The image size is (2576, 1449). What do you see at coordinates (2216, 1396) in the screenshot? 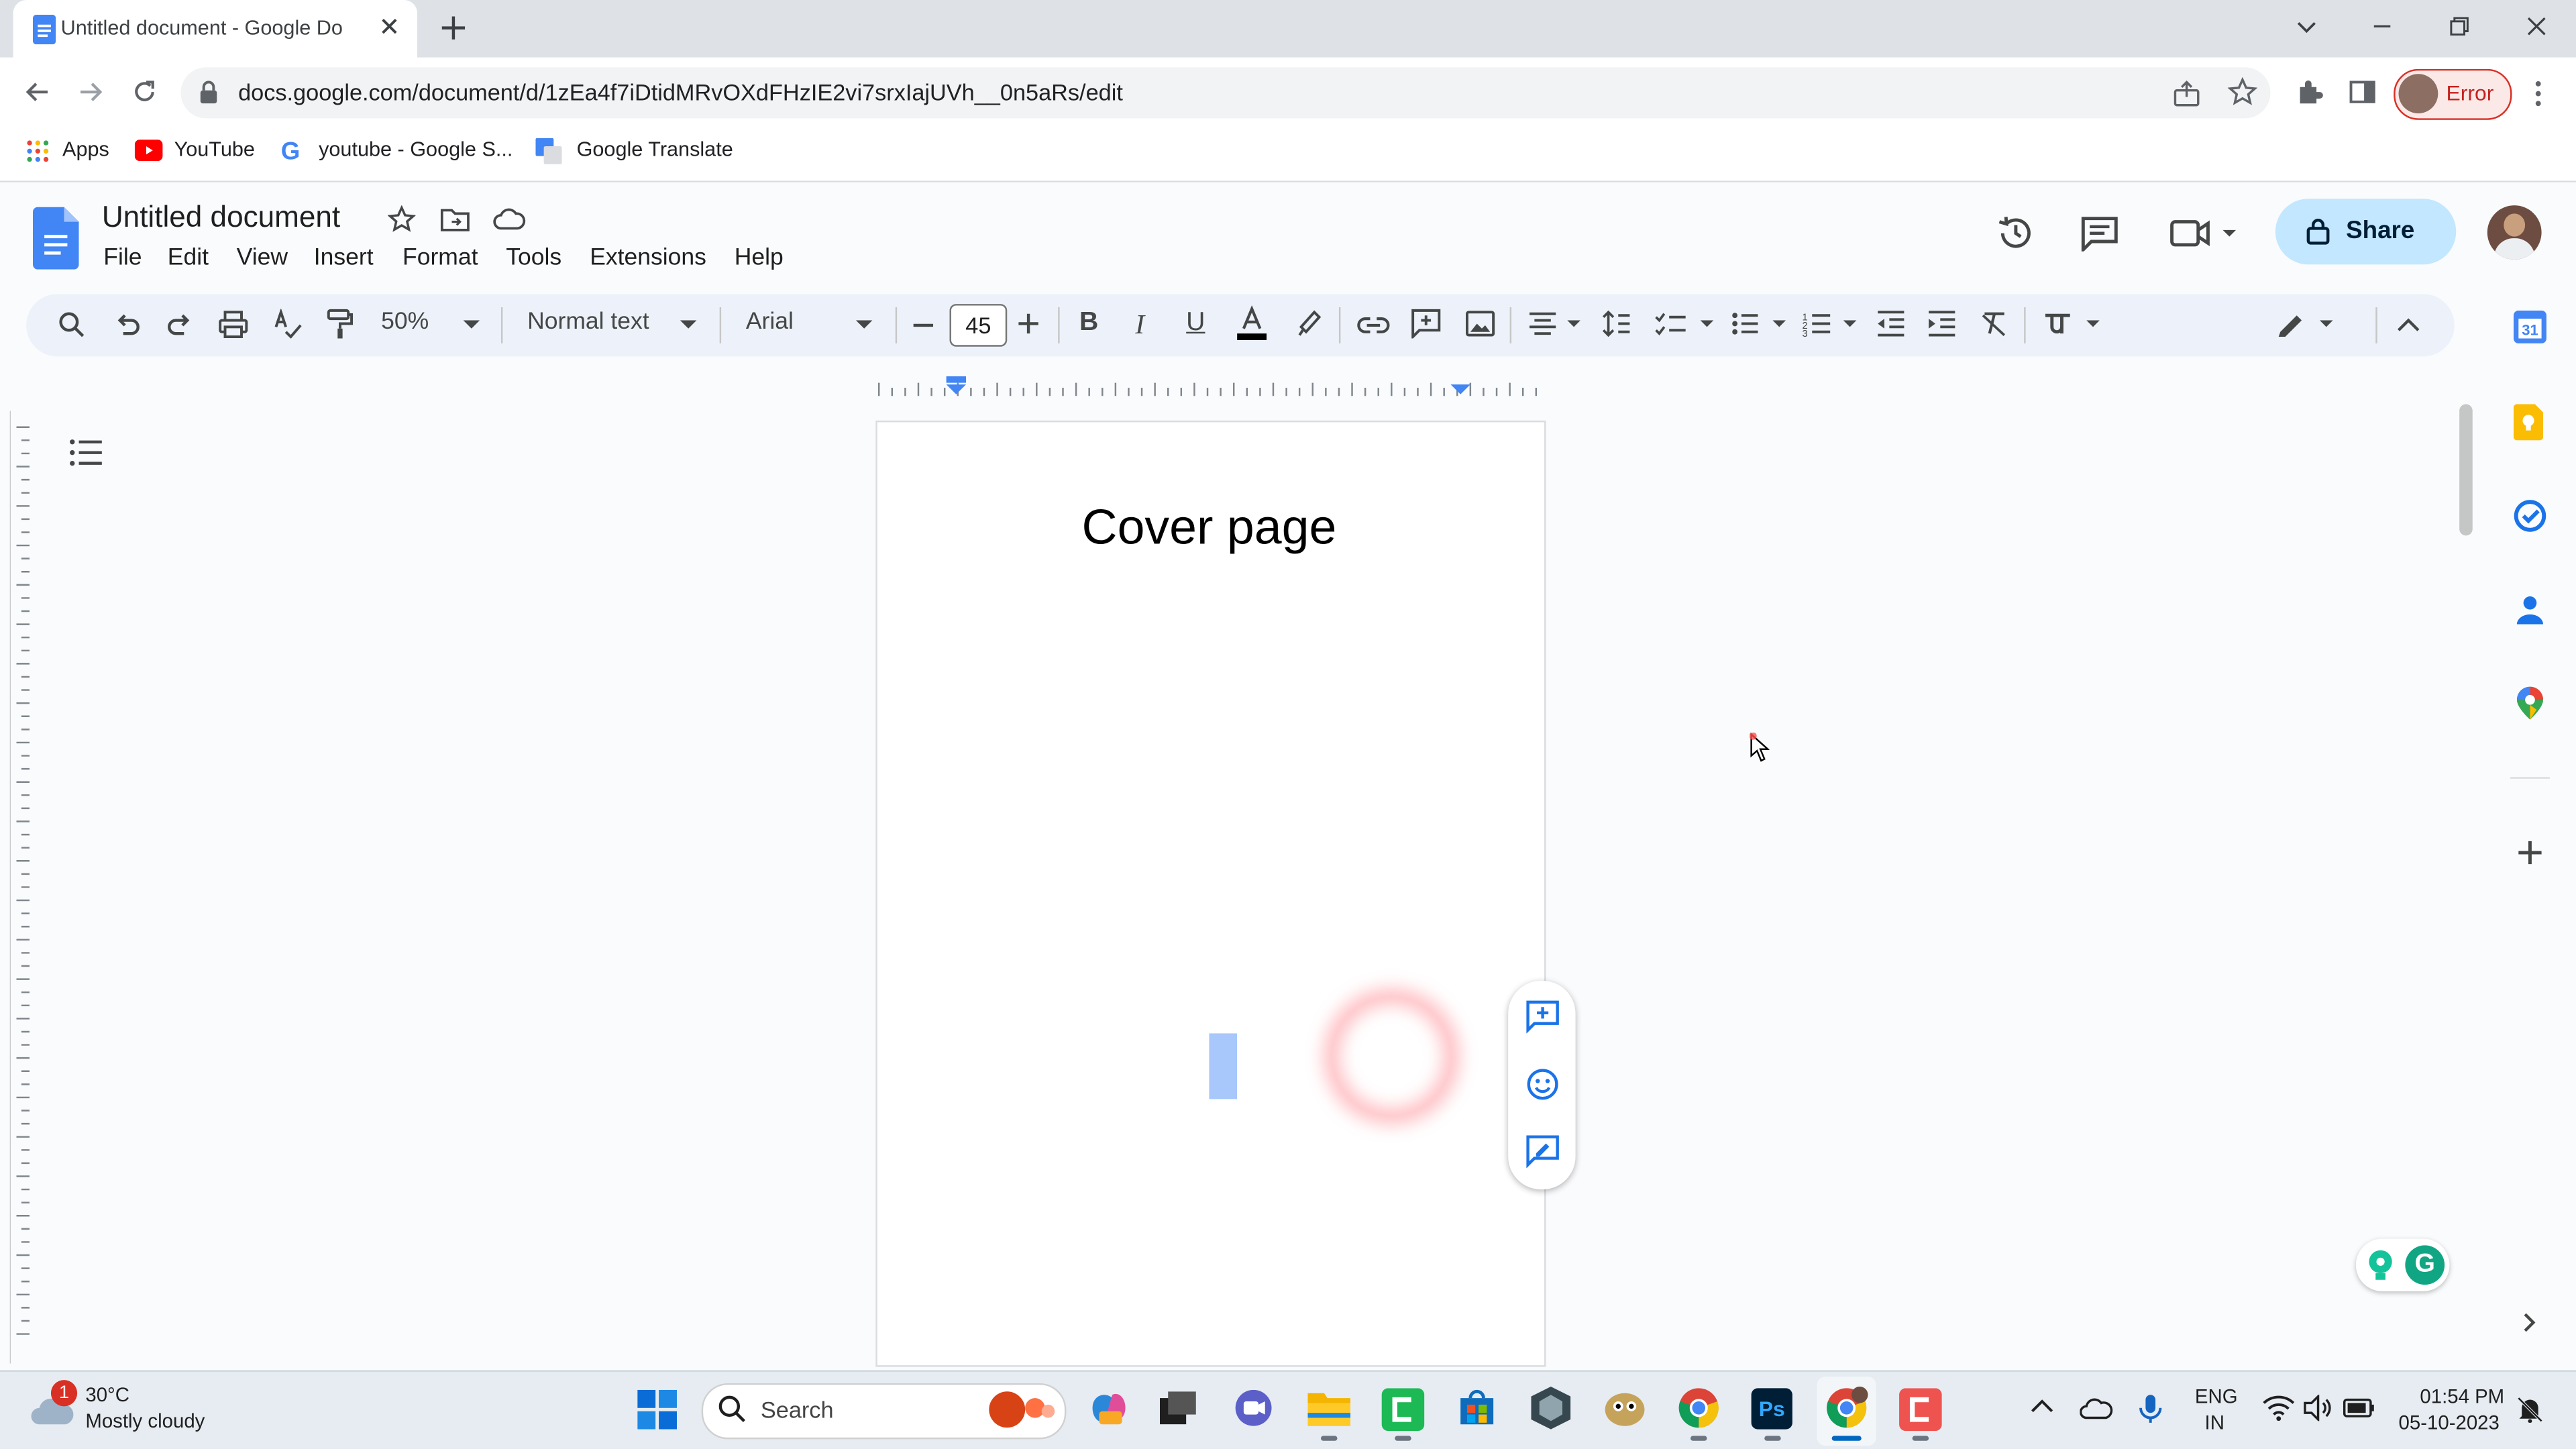
I see `input-language-code: ENG` at bounding box center [2216, 1396].